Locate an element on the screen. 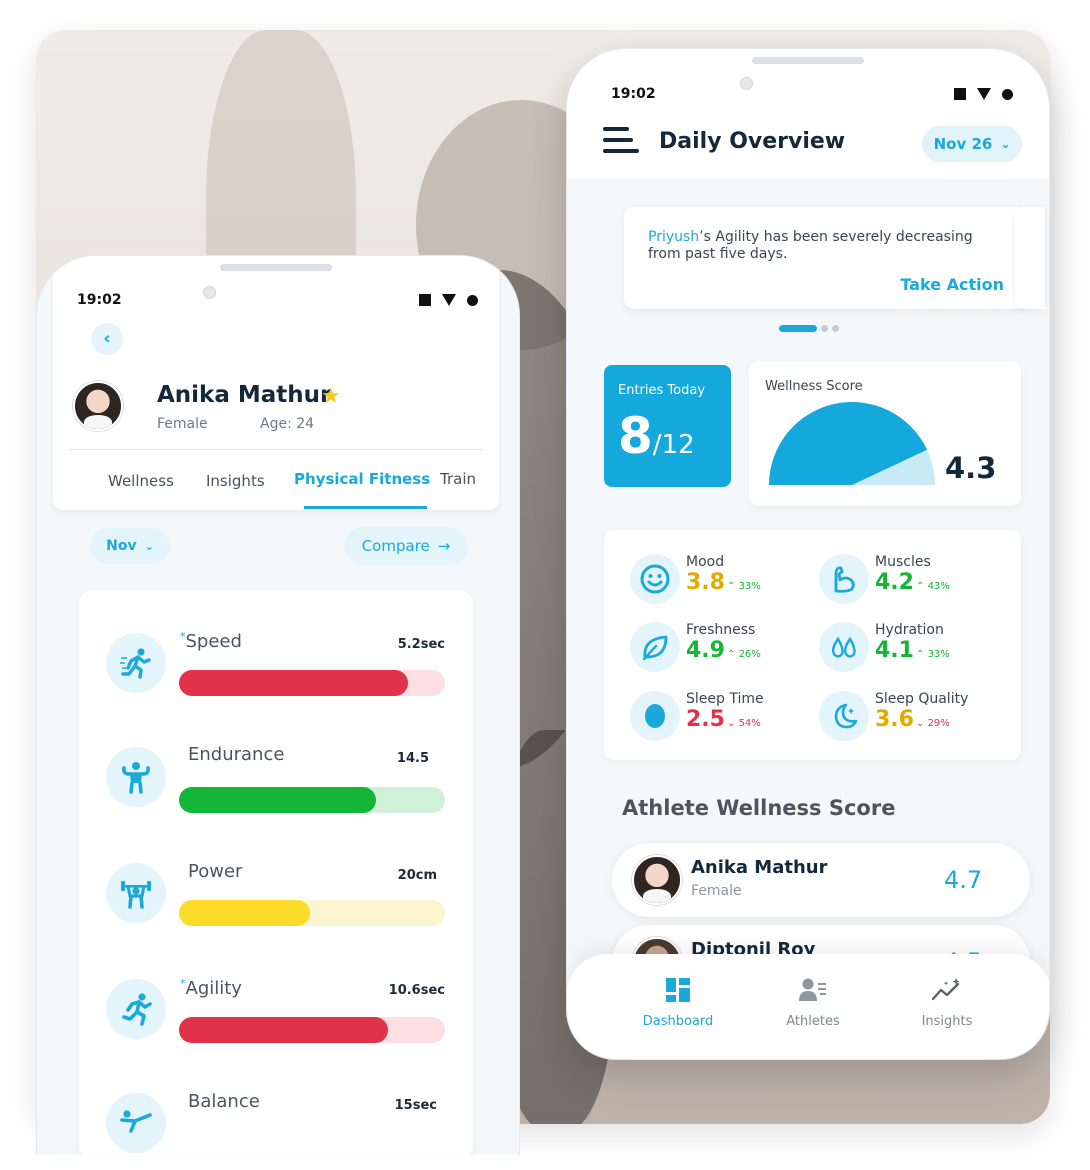  freshness-label: Freshness is located at coordinates (721, 630).